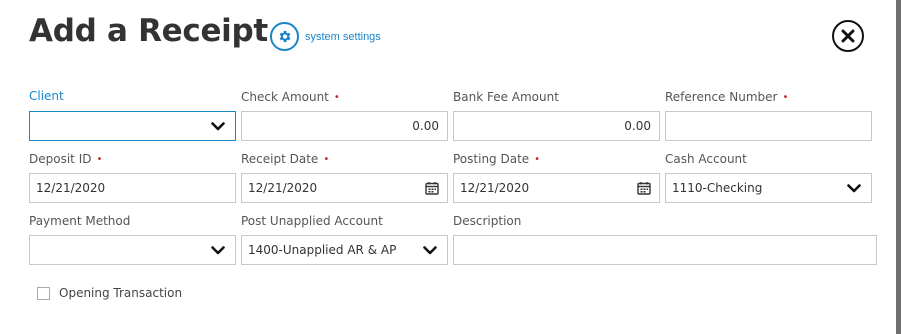 The width and height of the screenshot is (901, 334). What do you see at coordinates (495, 188) in the screenshot?
I see `posting-date-value: 12/21/2020` at bounding box center [495, 188].